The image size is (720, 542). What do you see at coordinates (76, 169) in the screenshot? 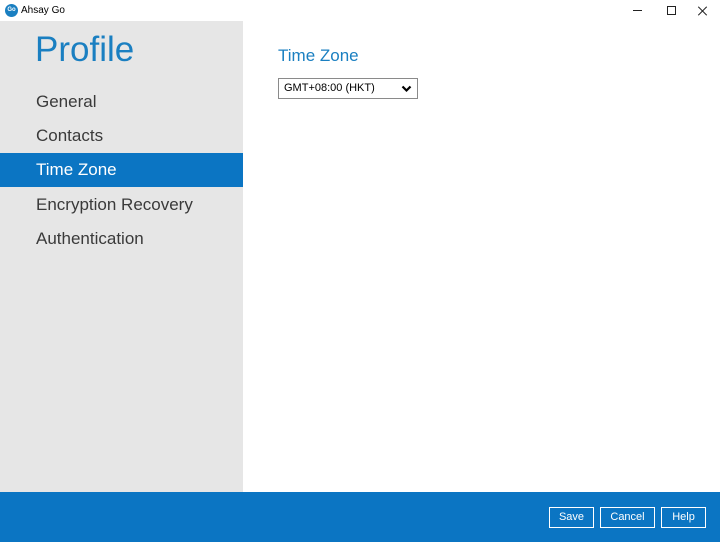
I see `sidebar-item-label: Time Zone` at bounding box center [76, 169].